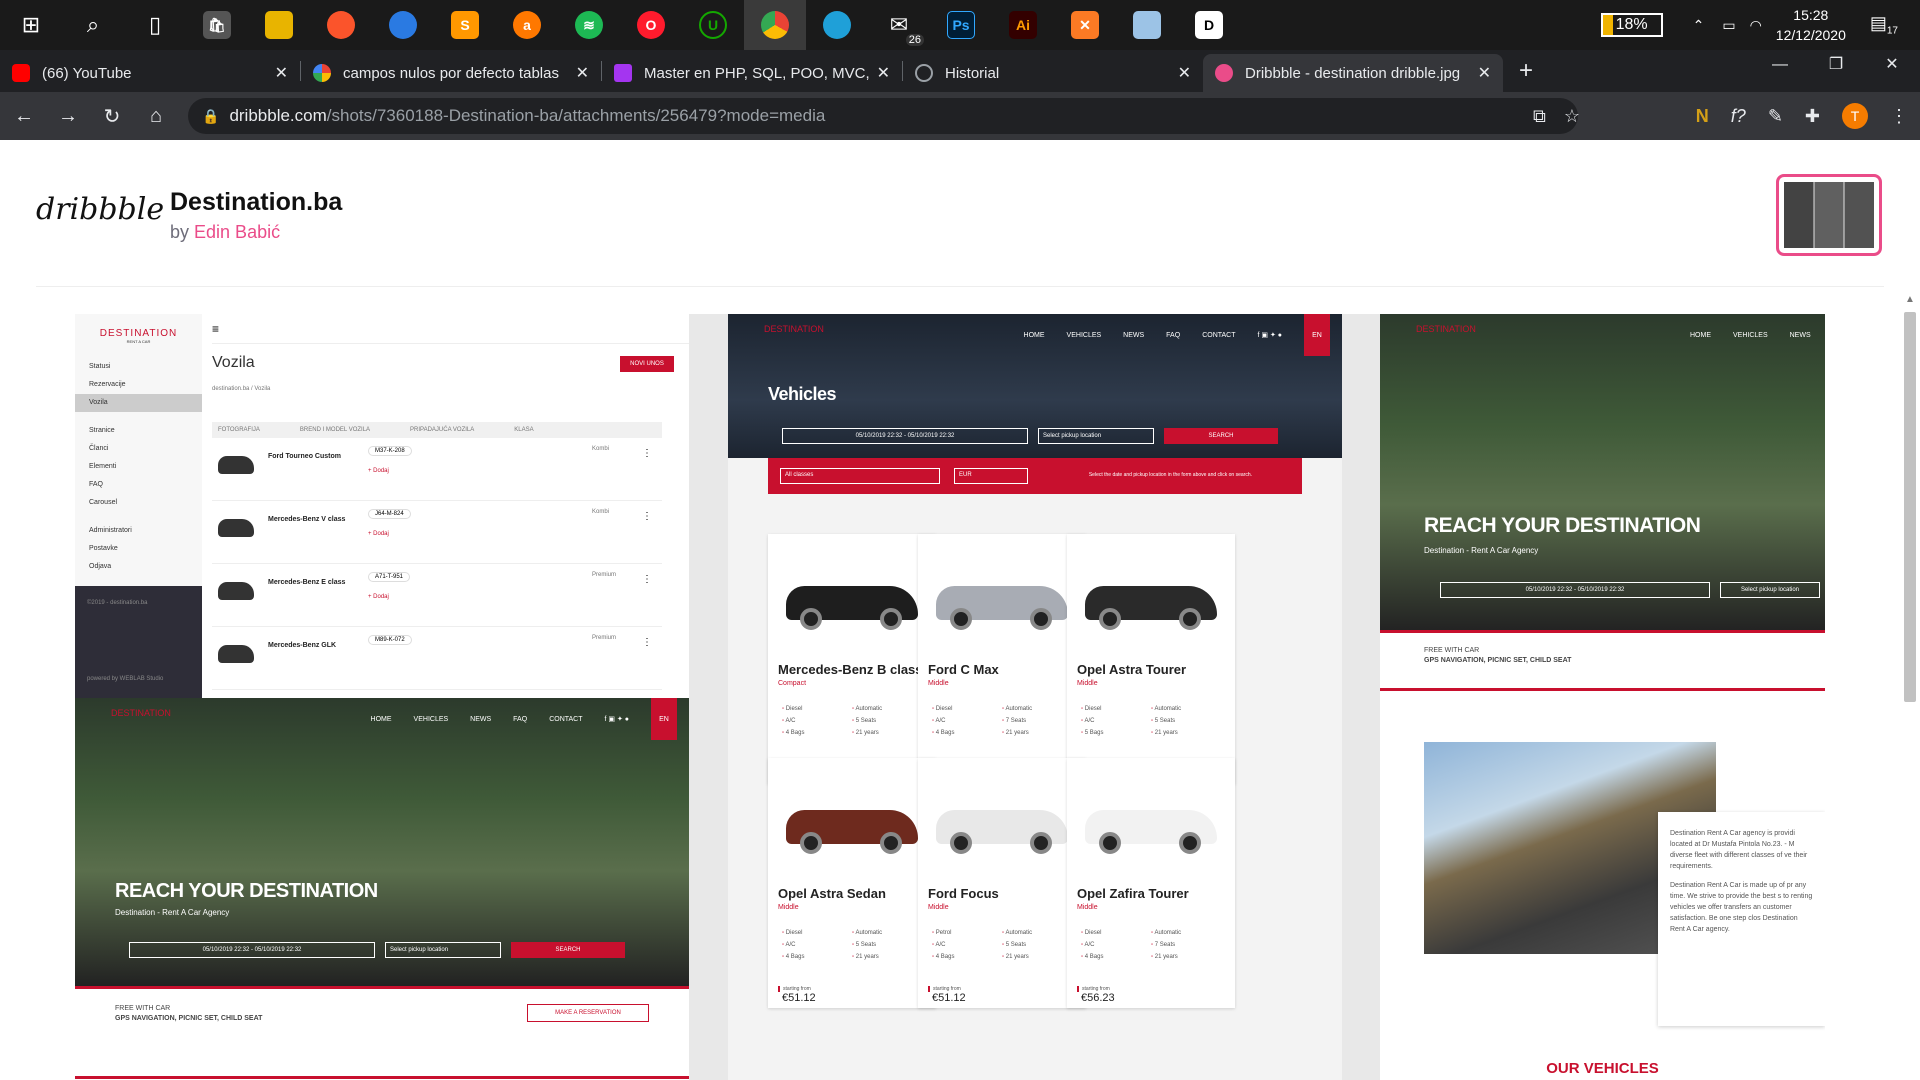 This screenshot has height=1080, width=1920. I want to click on tab-history: Historial ✕, so click(1053, 73).